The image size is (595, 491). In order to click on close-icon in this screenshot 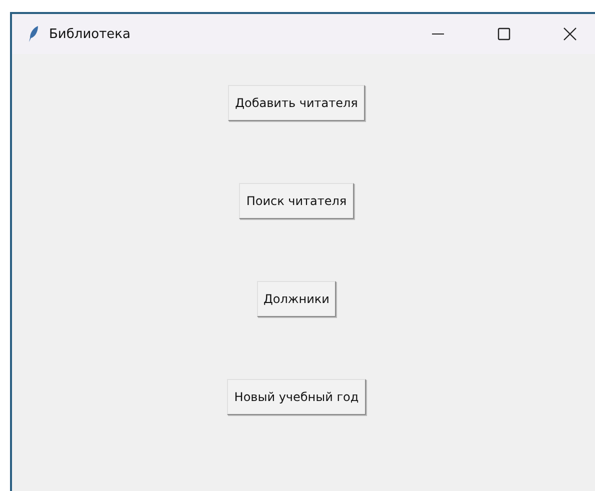, I will do `click(570, 34)`.